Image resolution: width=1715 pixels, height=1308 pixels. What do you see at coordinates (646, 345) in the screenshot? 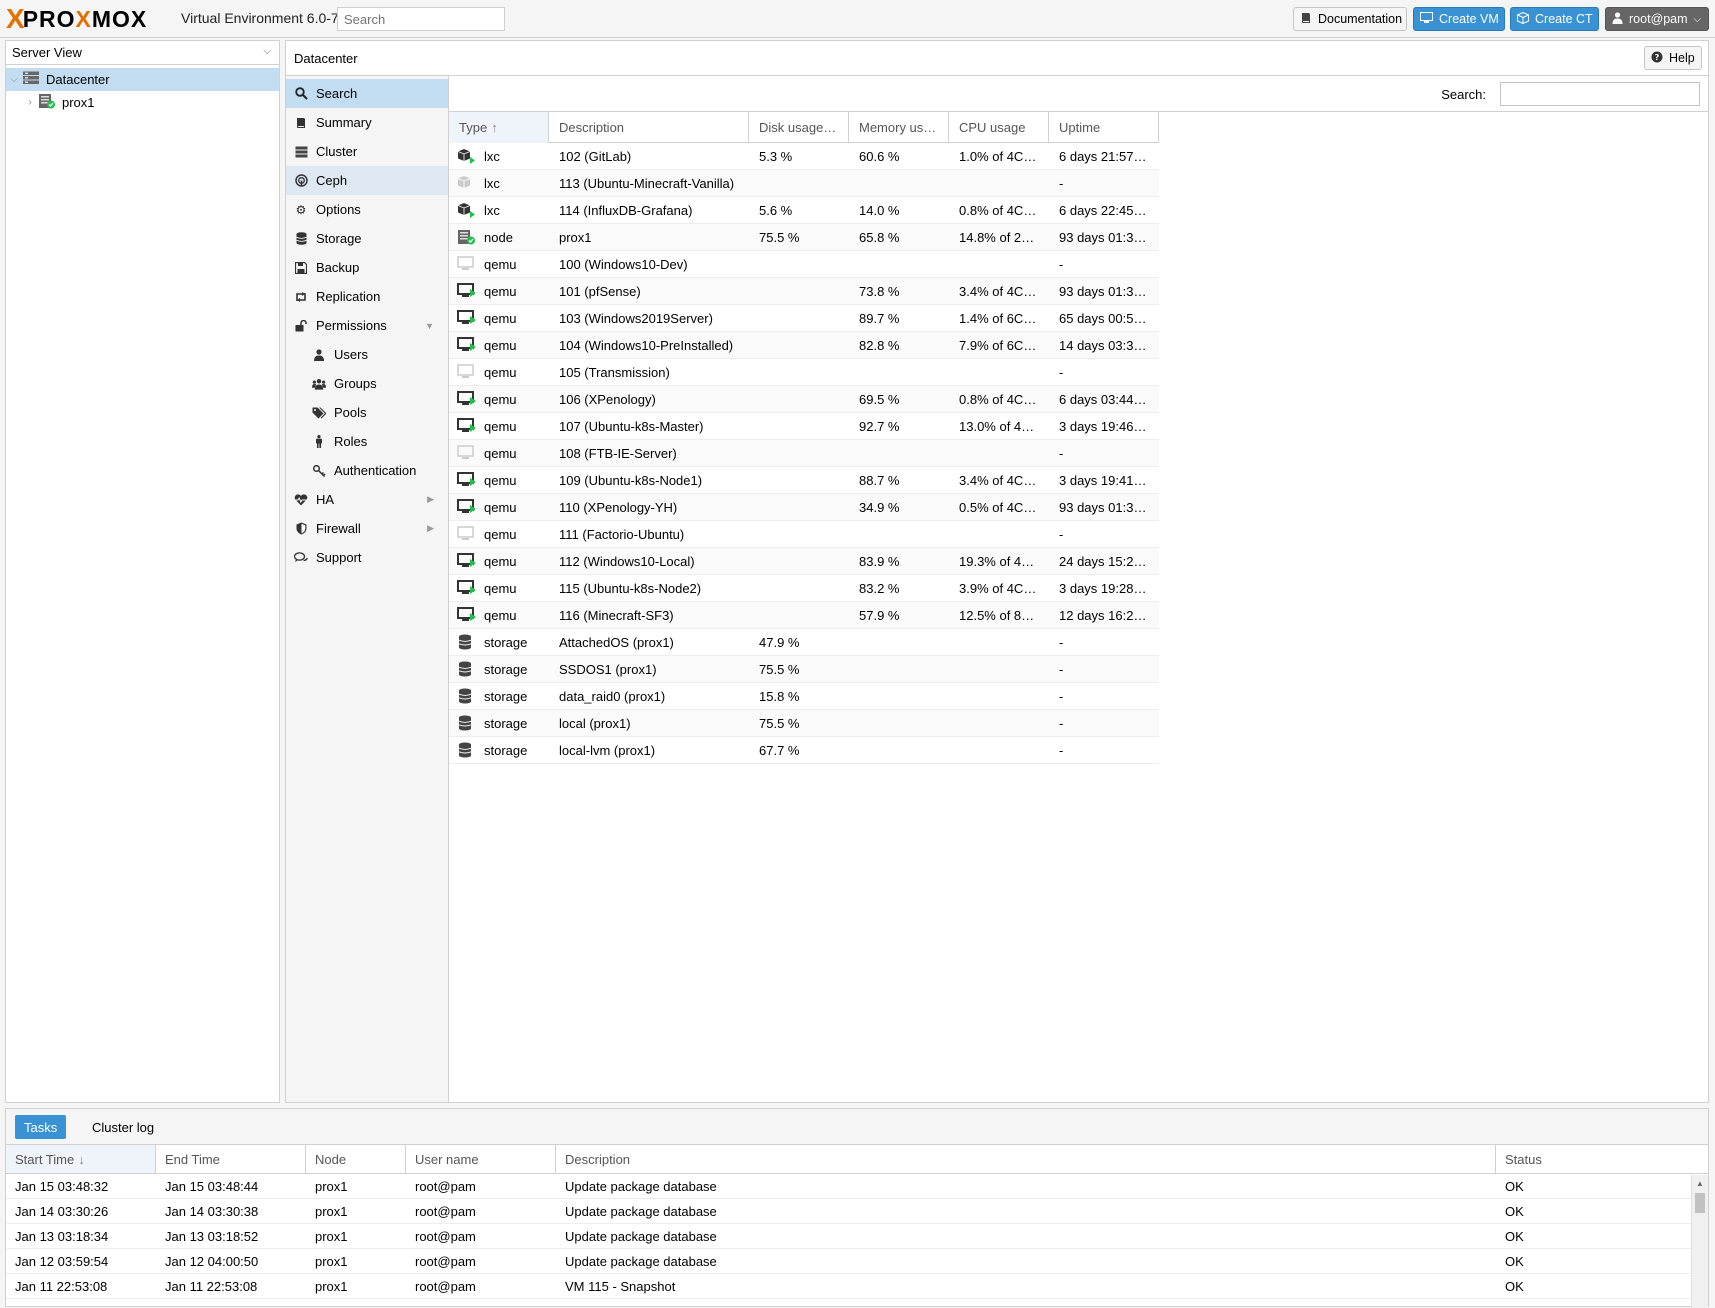
I see `cell-description: 104 (Windows10-PreInstalled)` at bounding box center [646, 345].